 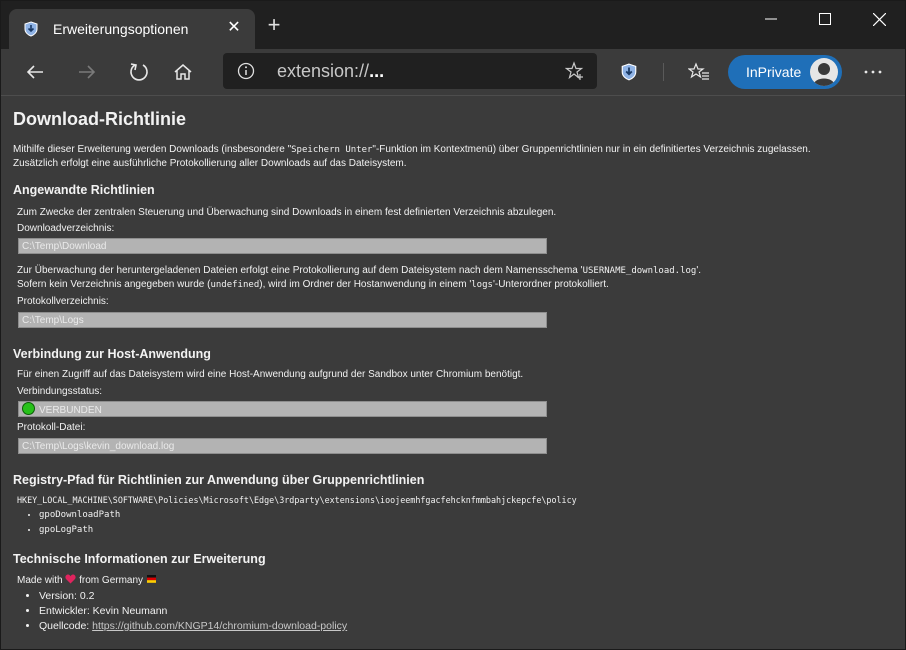 What do you see at coordinates (873, 72) in the screenshot?
I see `more-options-icon` at bounding box center [873, 72].